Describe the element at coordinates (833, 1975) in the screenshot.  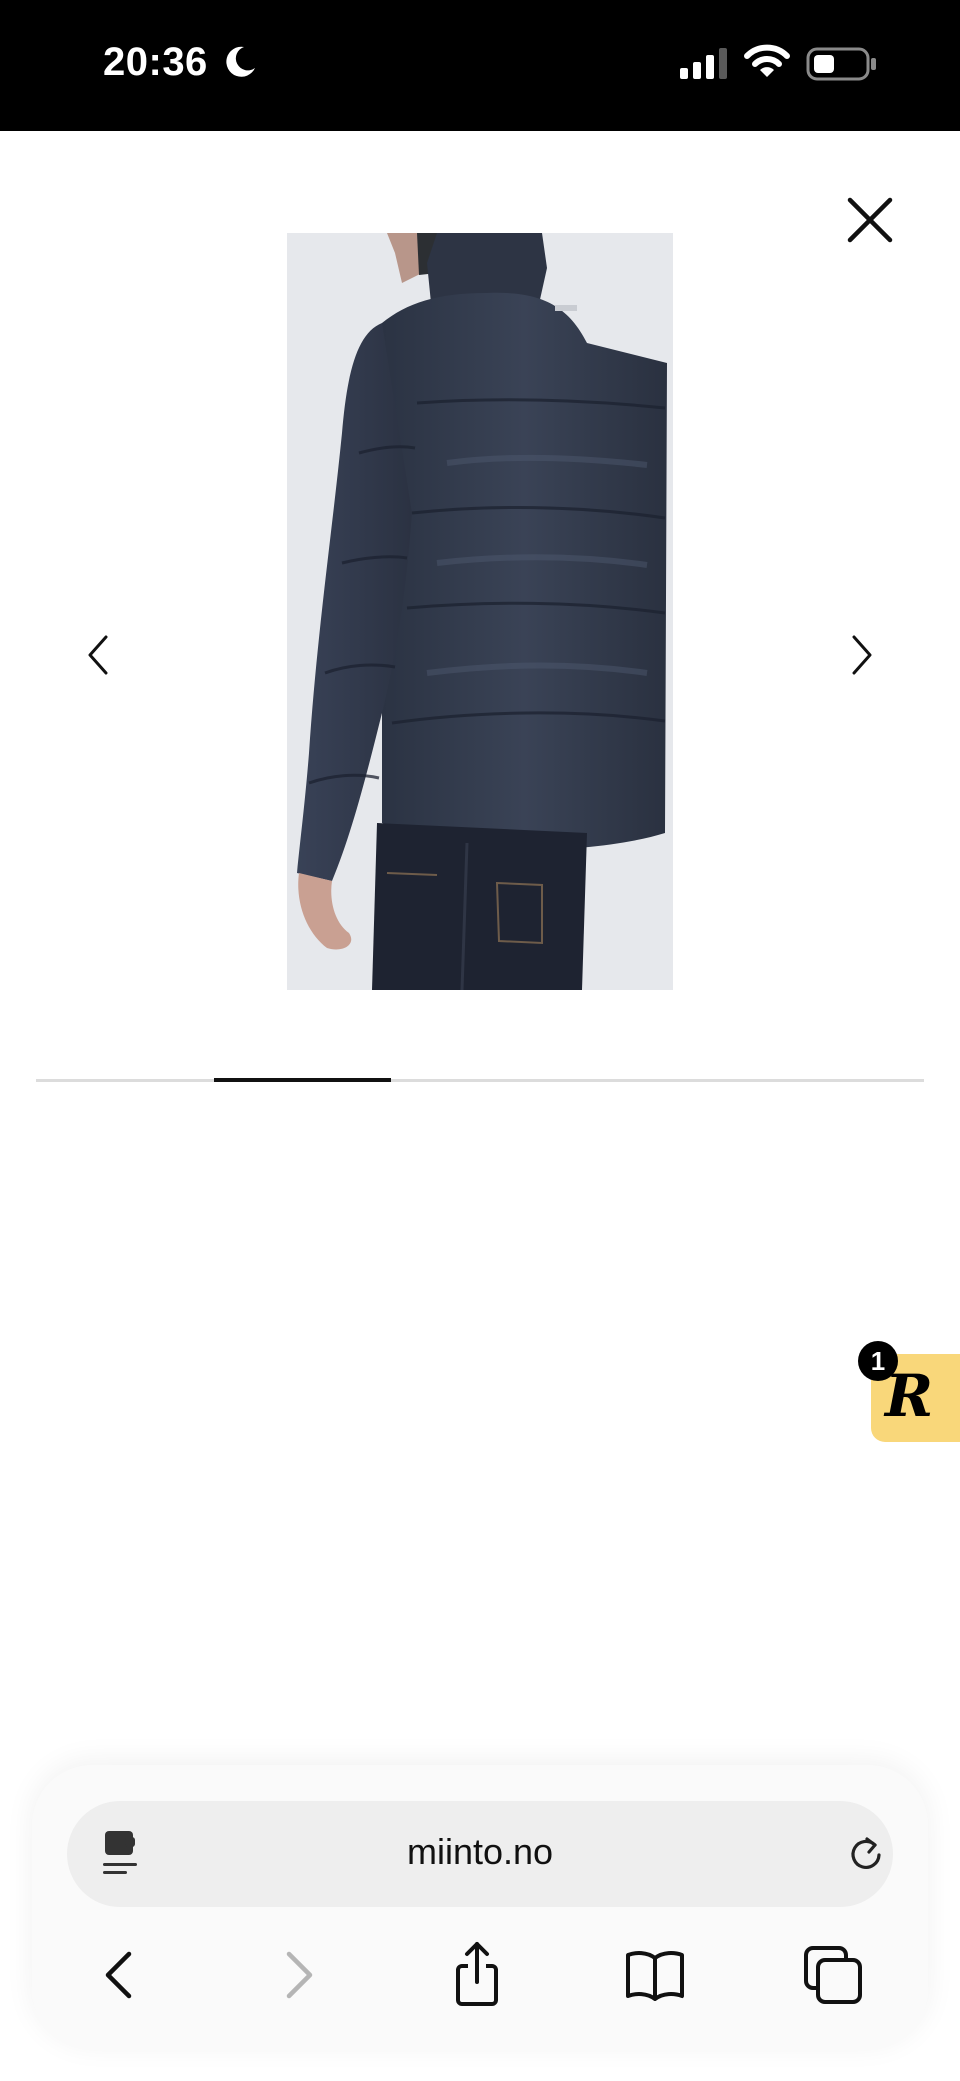
I see `tabs-icon` at that location.